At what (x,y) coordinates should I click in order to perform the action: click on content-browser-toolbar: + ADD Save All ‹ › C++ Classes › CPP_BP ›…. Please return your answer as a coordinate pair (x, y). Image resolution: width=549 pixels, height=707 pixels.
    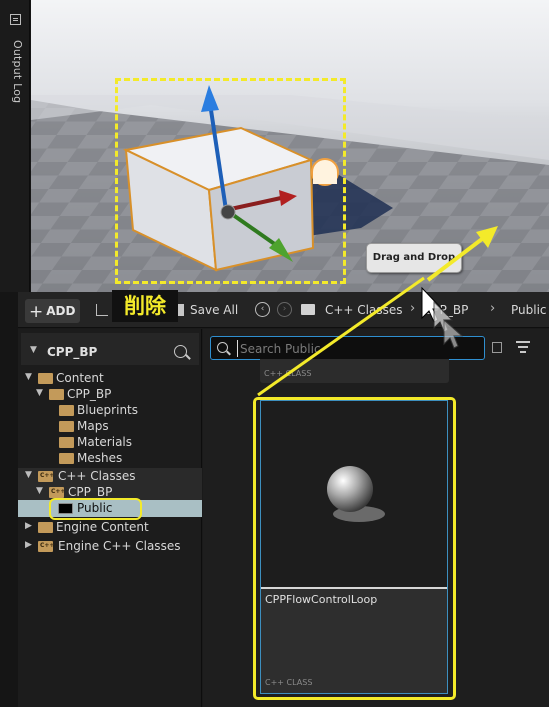
    Looking at the image, I should click on (283, 310).